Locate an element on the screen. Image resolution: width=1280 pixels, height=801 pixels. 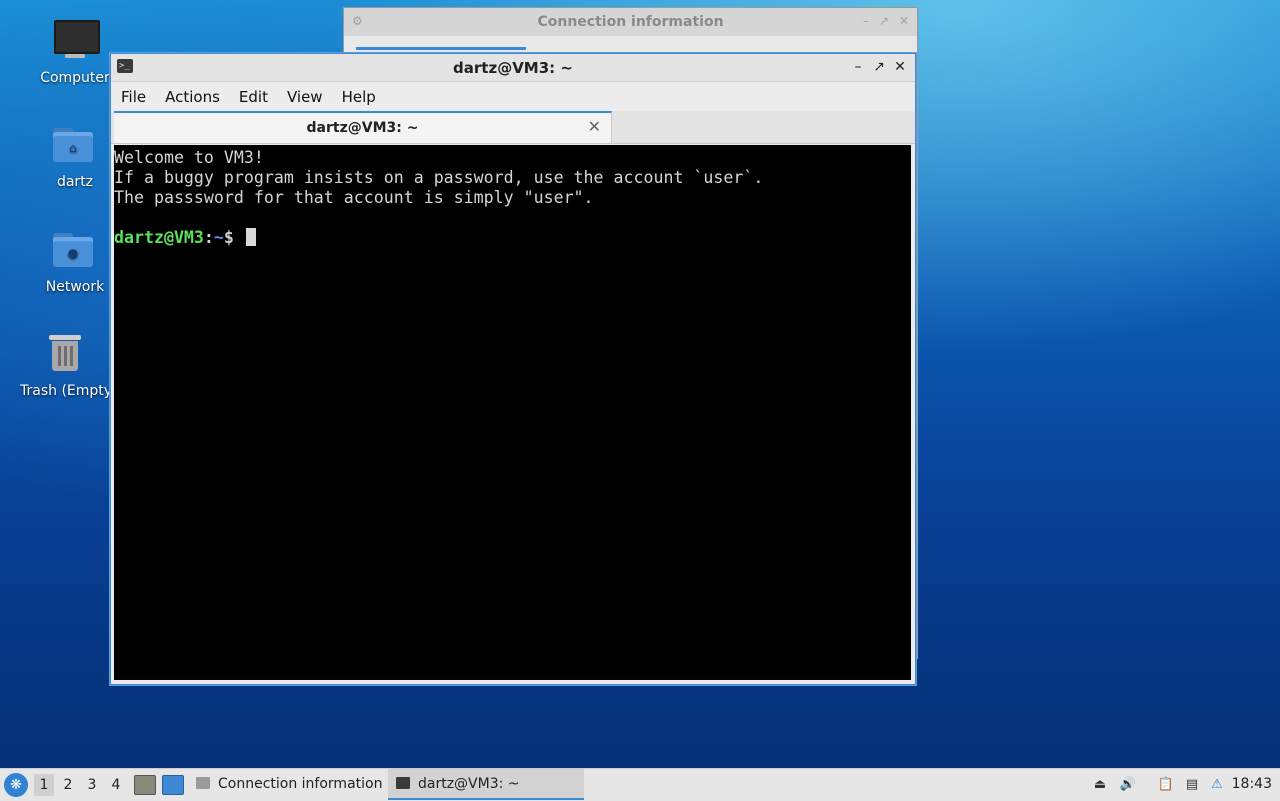
prompt-path: ~ is located at coordinates (218, 237).